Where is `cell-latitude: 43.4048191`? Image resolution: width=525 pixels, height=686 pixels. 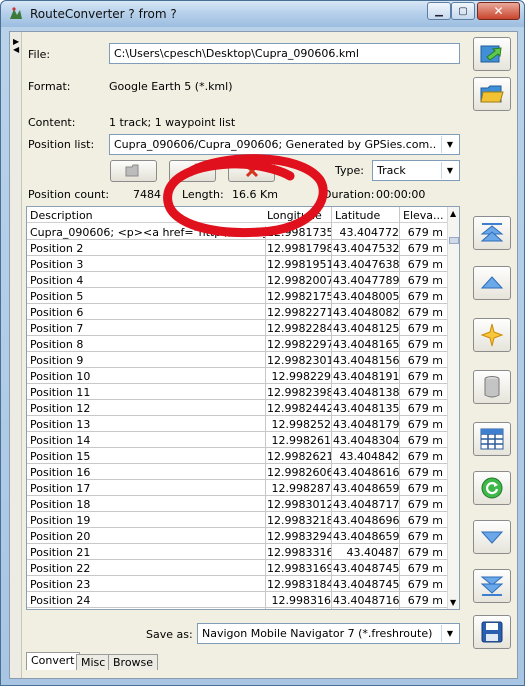
cell-latitude: 43.4048191 is located at coordinates (366, 376).